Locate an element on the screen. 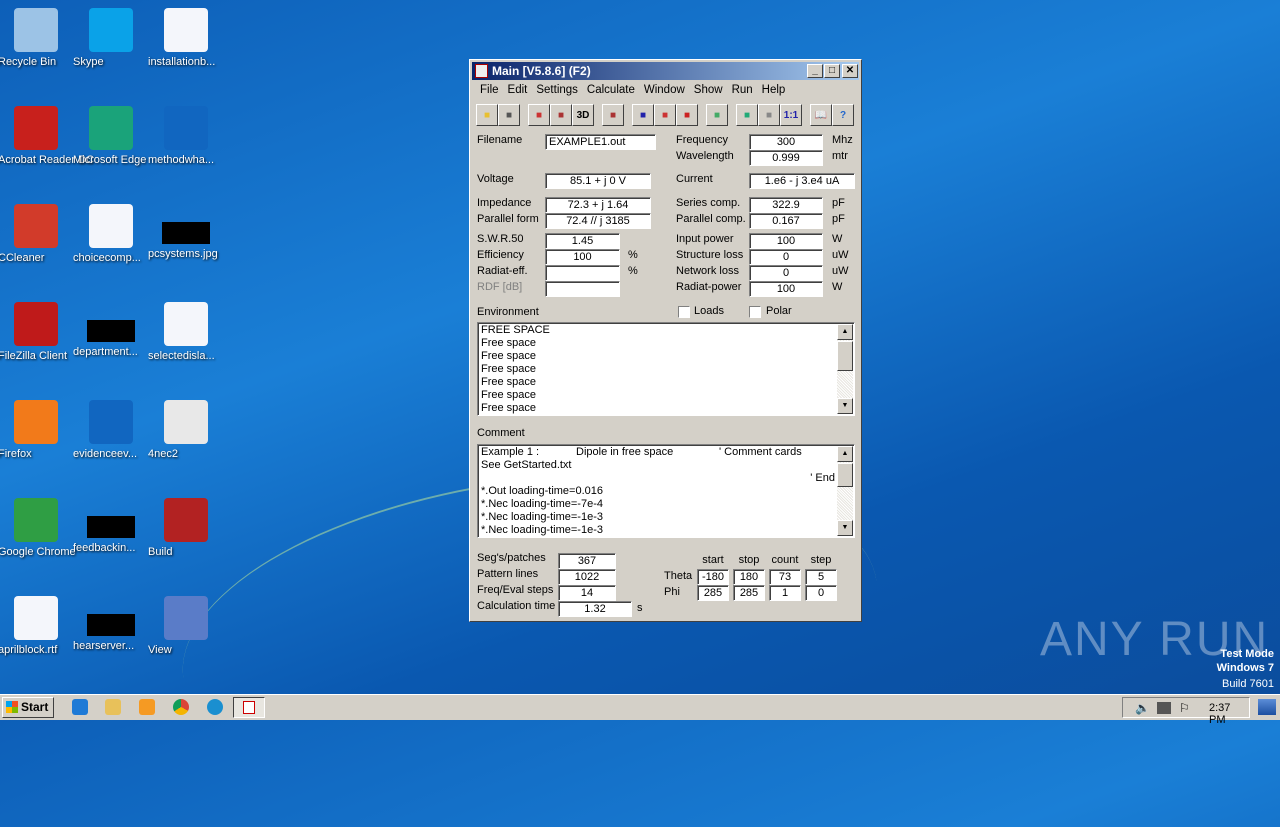 The image size is (1280, 827). theta-step-field: 5 is located at coordinates (821, 577).